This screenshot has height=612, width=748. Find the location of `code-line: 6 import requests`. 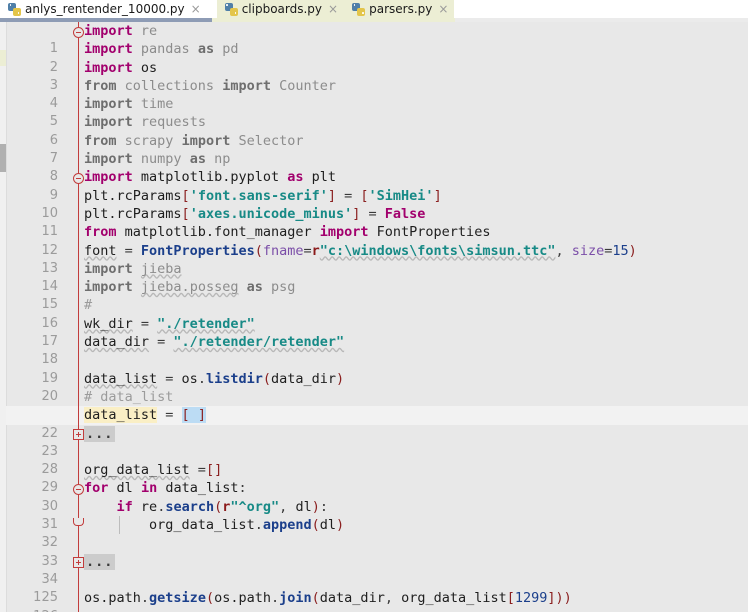

code-line: 6 import requests is located at coordinates (377, 130).